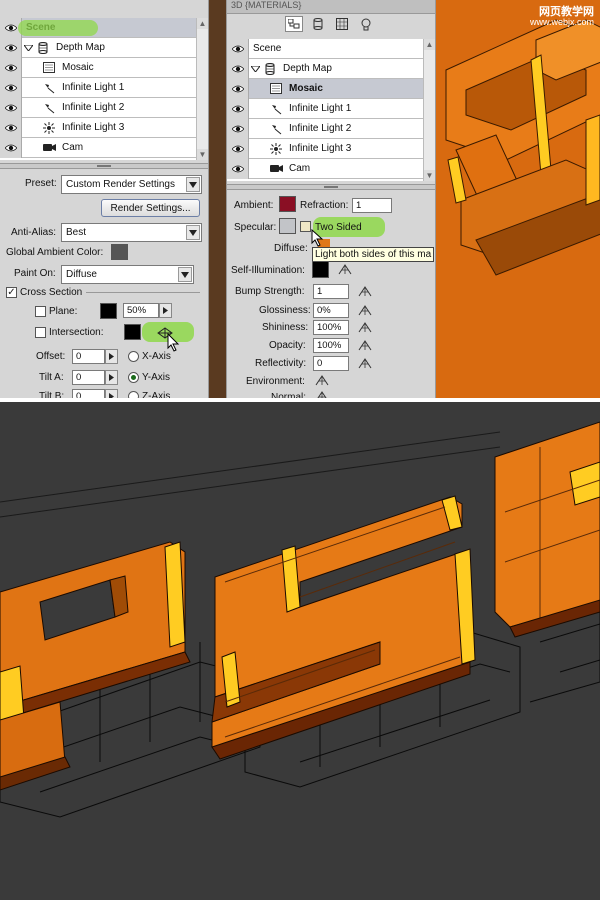  What do you see at coordinates (331, 310) in the screenshot?
I see `glossiness-field: 0%` at bounding box center [331, 310].